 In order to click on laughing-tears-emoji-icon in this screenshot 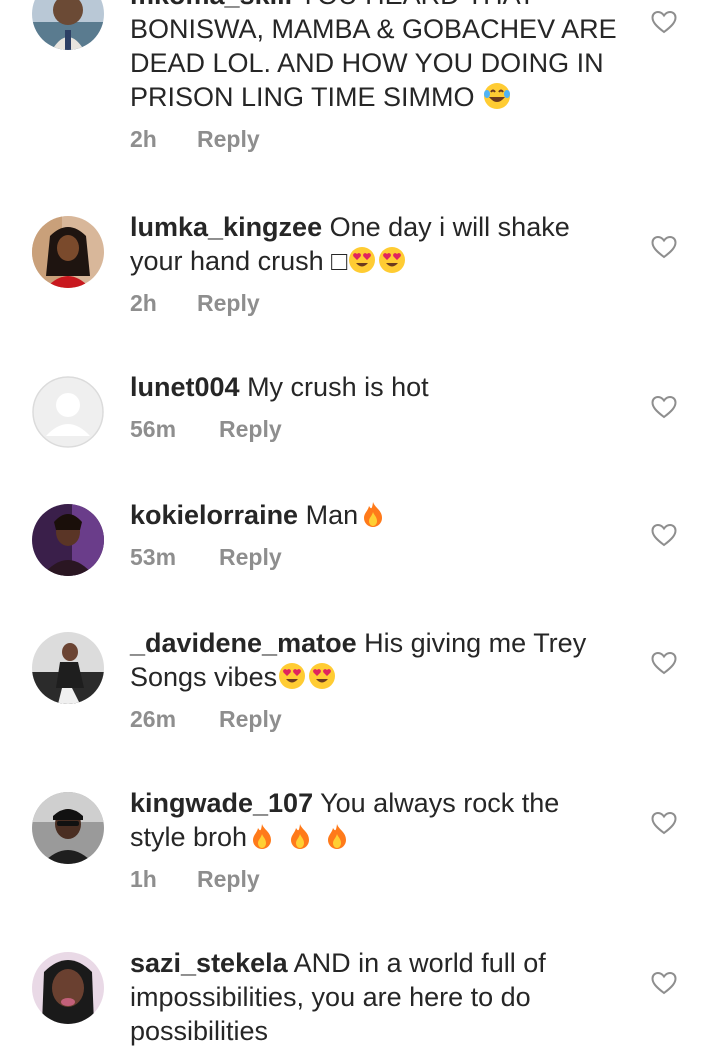, I will do `click(497, 96)`.